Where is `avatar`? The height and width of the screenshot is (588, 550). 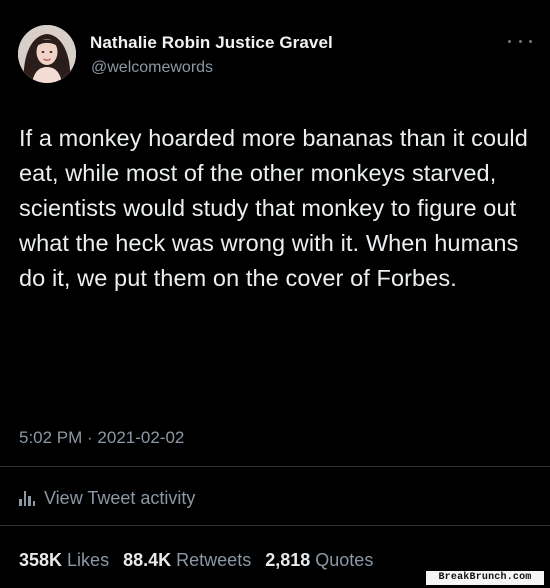
avatar is located at coordinates (47, 54).